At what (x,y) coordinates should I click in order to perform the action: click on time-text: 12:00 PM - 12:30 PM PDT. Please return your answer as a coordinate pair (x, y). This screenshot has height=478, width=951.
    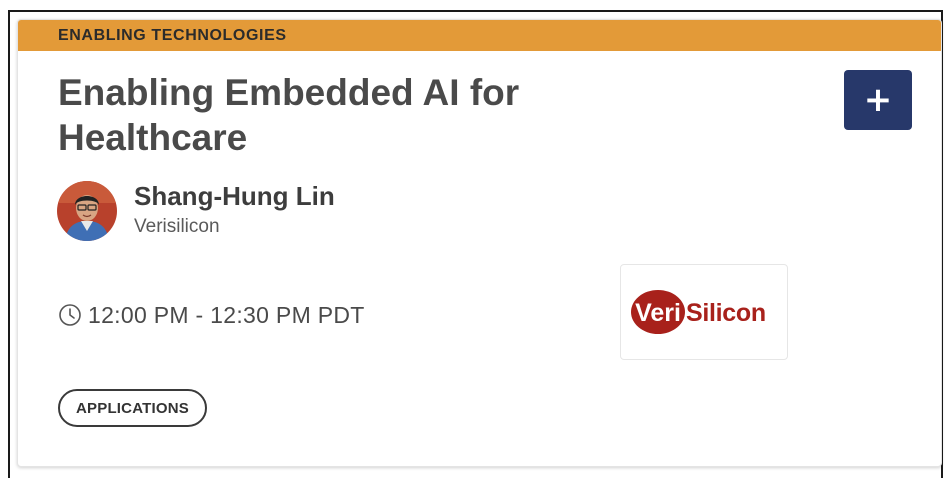
    Looking at the image, I should click on (226, 314).